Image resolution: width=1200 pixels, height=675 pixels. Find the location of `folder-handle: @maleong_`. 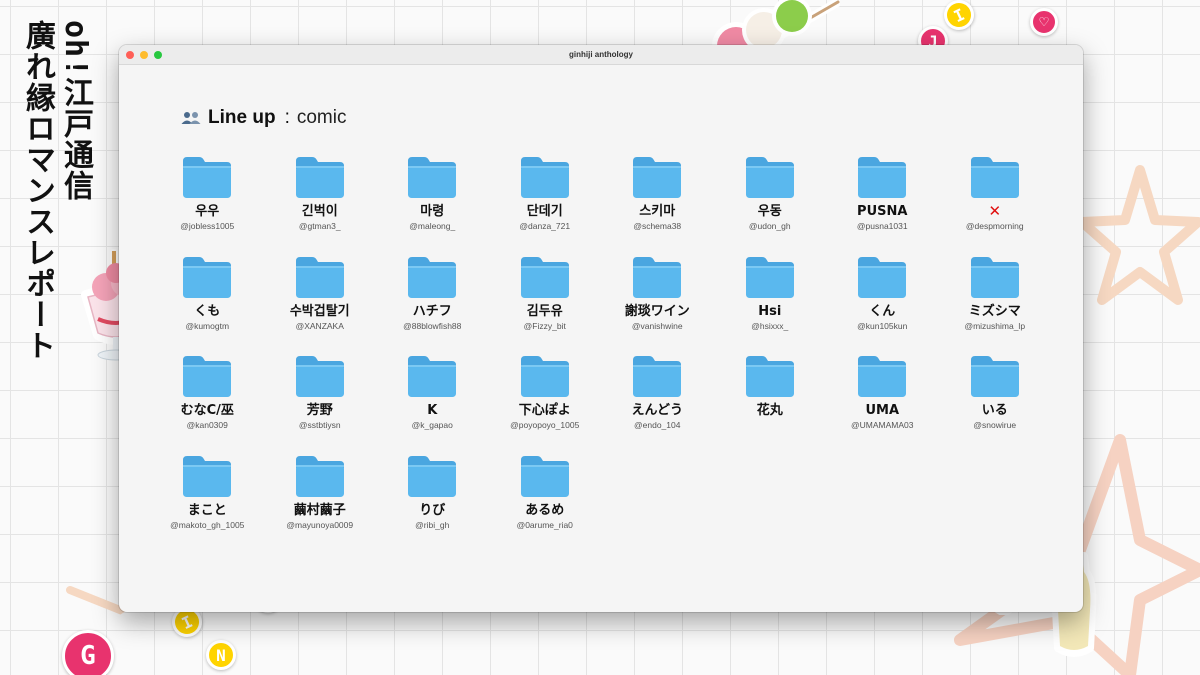

folder-handle: @maleong_ is located at coordinates (432, 226).